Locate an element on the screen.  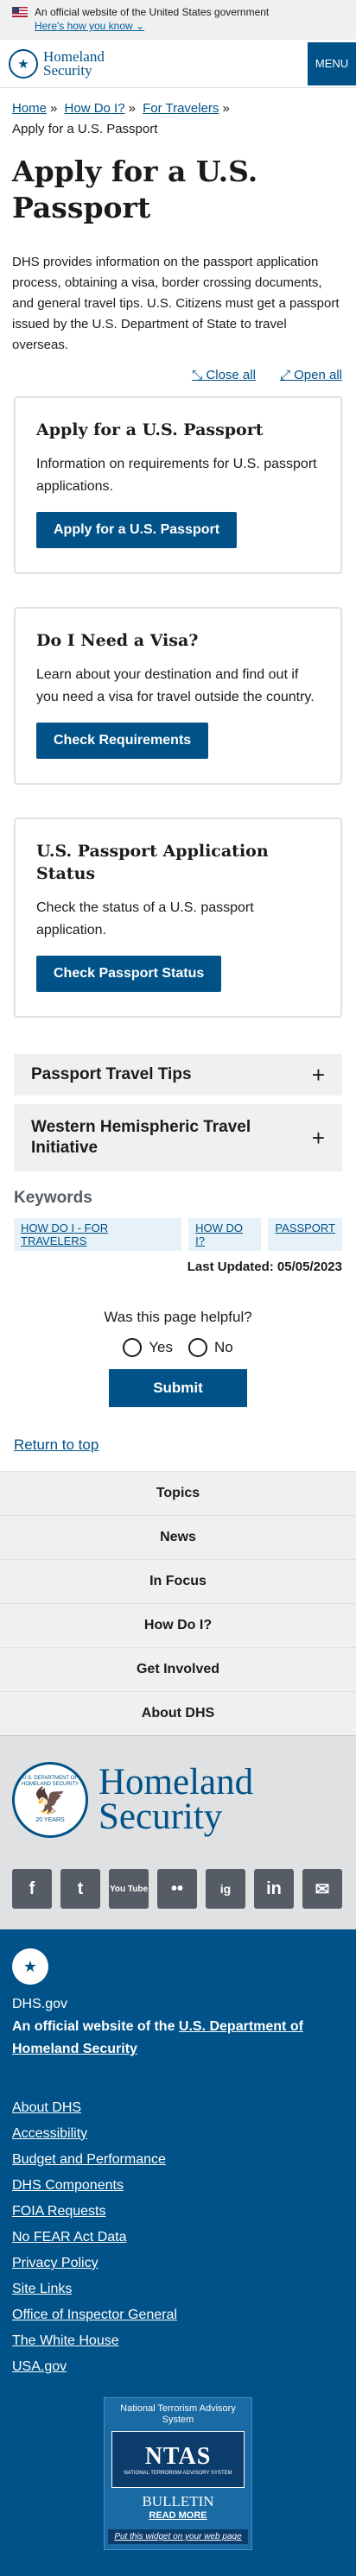
card-title: U.S. Passport Application Status is located at coordinates (152, 862).